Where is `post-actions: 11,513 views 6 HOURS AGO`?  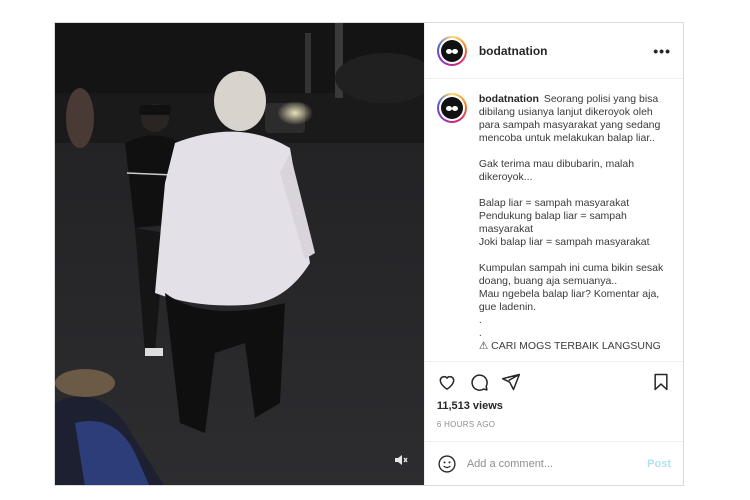 post-actions: 11,513 views 6 HOURS AGO is located at coordinates (553, 395).